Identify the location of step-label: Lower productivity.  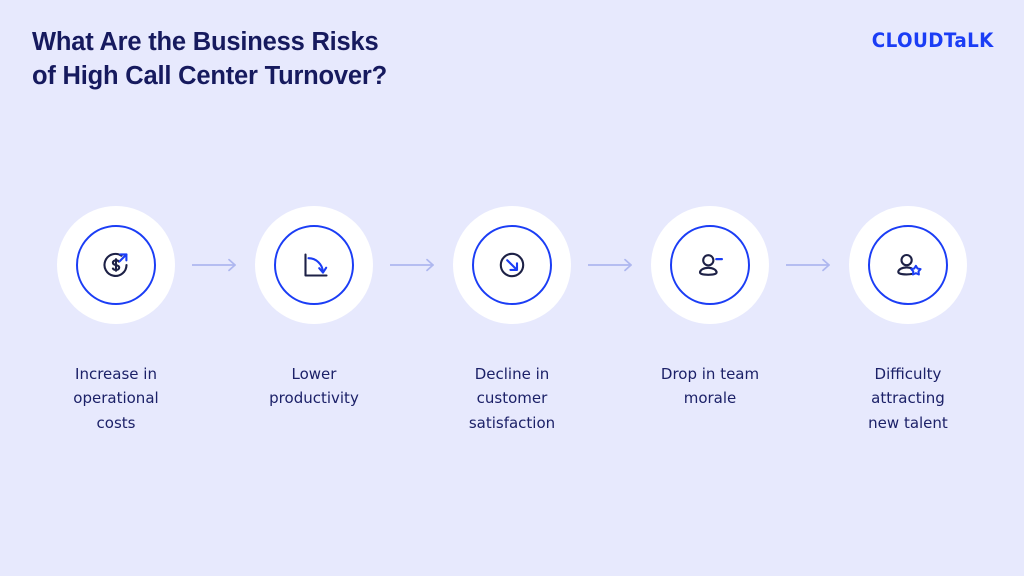
(314, 386).